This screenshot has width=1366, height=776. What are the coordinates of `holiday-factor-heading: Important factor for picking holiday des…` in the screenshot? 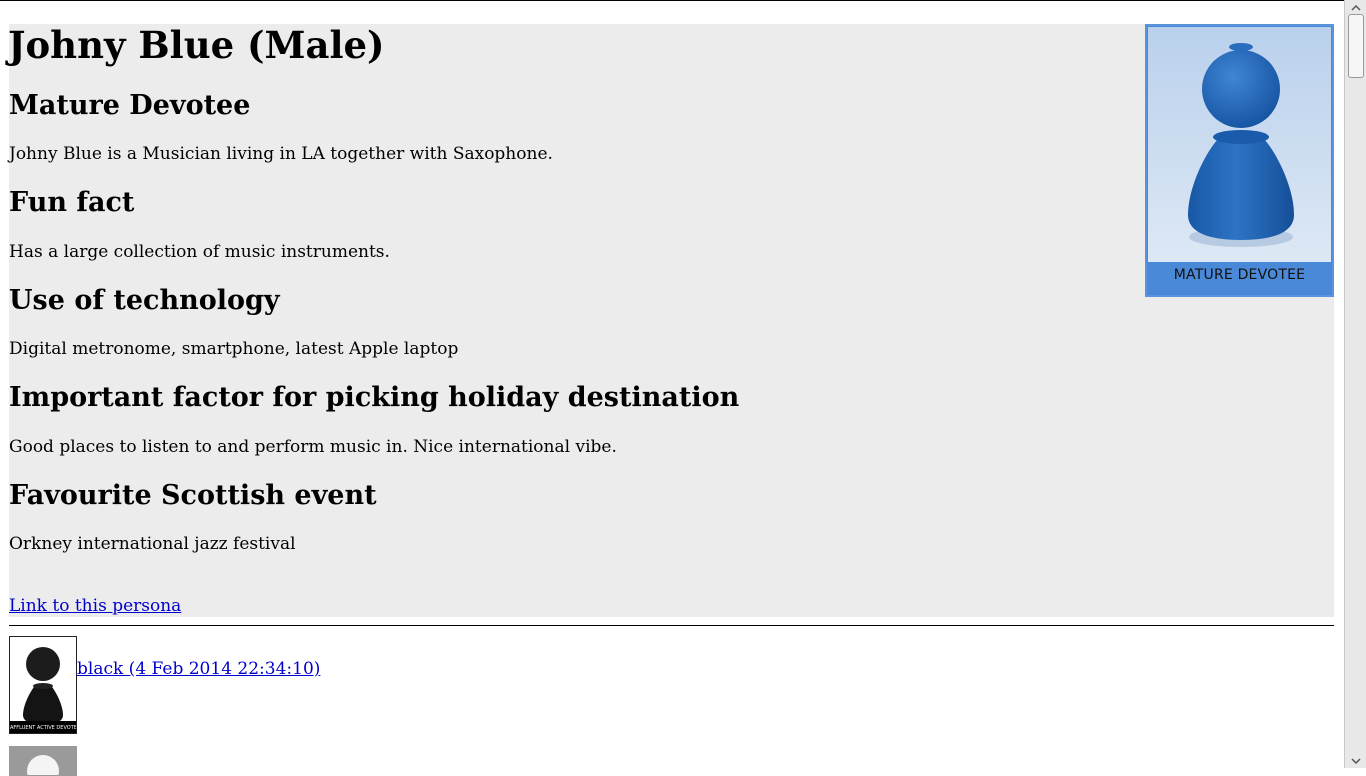 It's located at (374, 397).